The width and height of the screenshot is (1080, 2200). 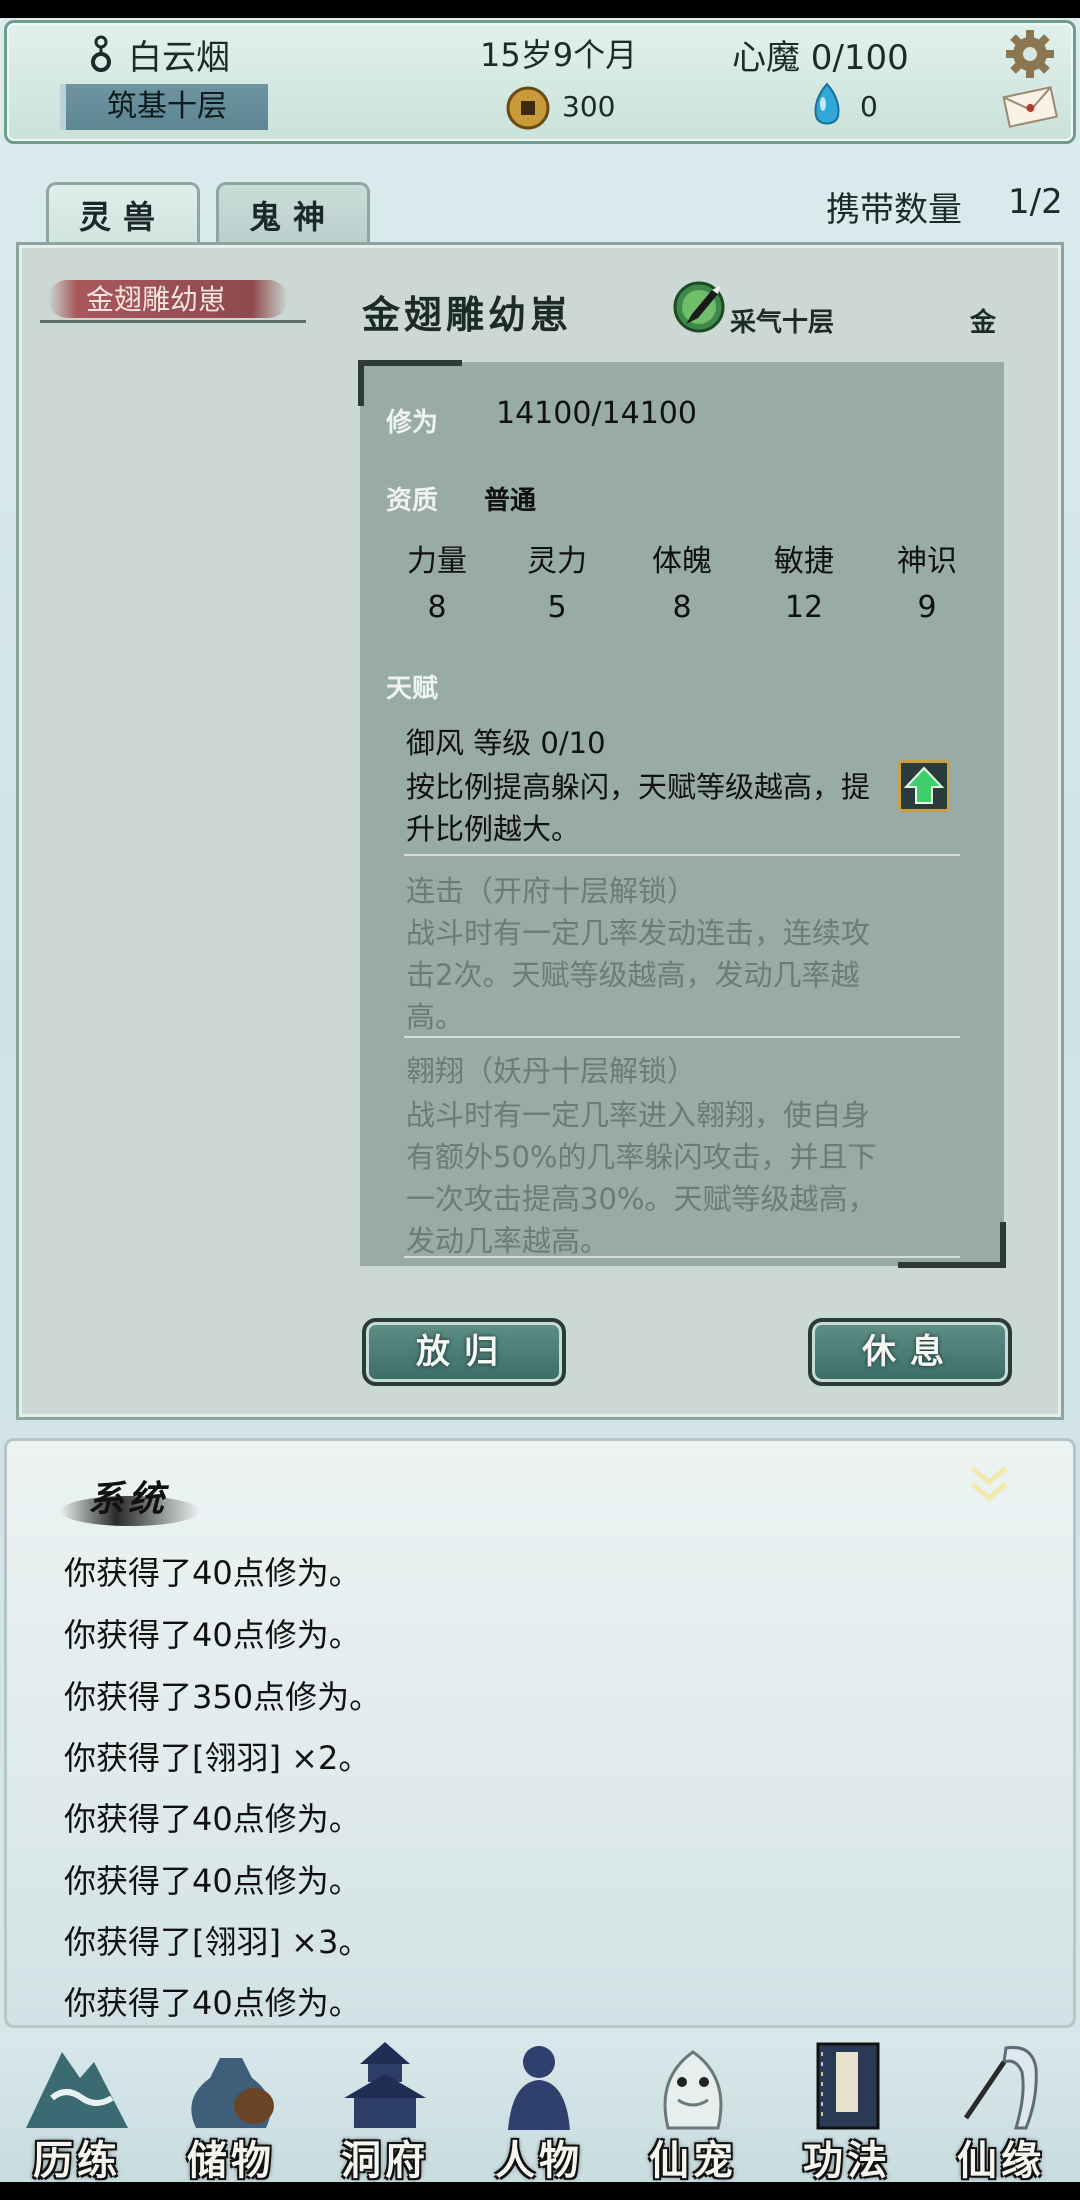 What do you see at coordinates (293, 214) in the screenshot?
I see `tab-ghost-god: 鬼神` at bounding box center [293, 214].